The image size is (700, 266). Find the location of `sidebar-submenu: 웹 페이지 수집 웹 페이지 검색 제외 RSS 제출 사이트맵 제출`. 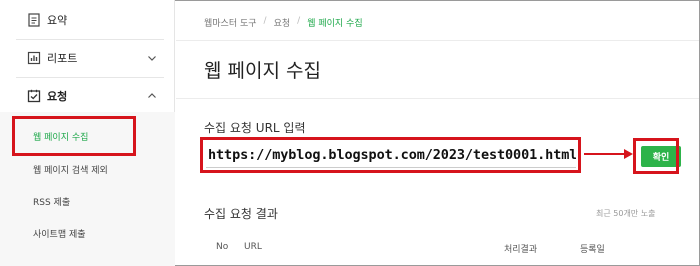

sidebar-submenu: 웹 페이지 수집 웹 페이지 검색 제외 RSS 제출 사이트맵 제출 is located at coordinates (87, 189).